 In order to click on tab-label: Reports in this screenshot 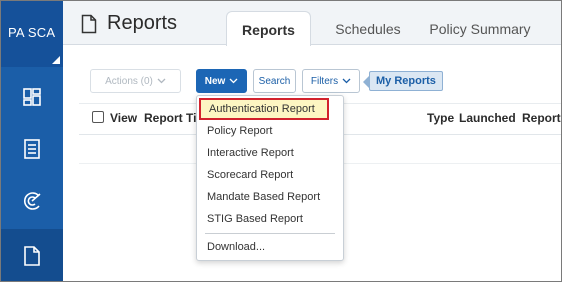, I will do `click(268, 30)`.